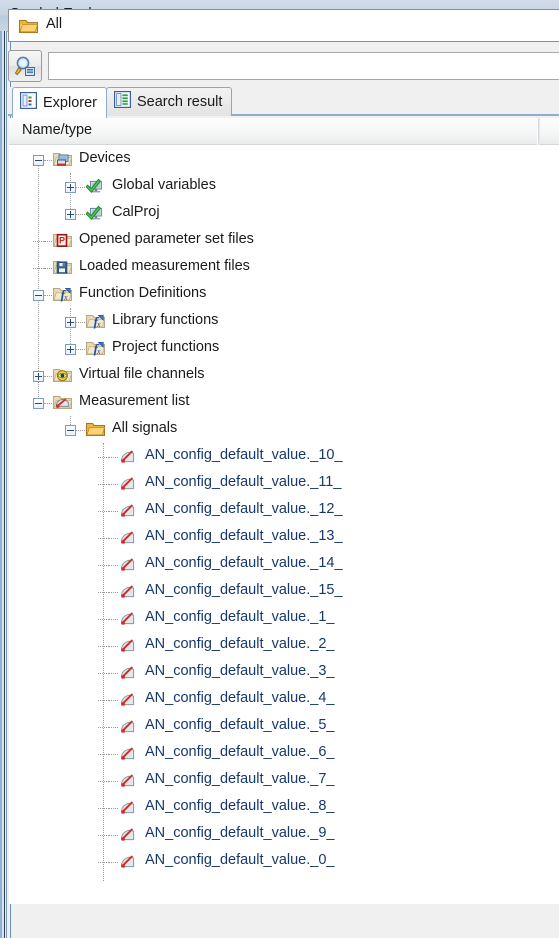 This screenshot has height=938, width=559. I want to click on tree-row: Virtual file channels, so click(284, 376).